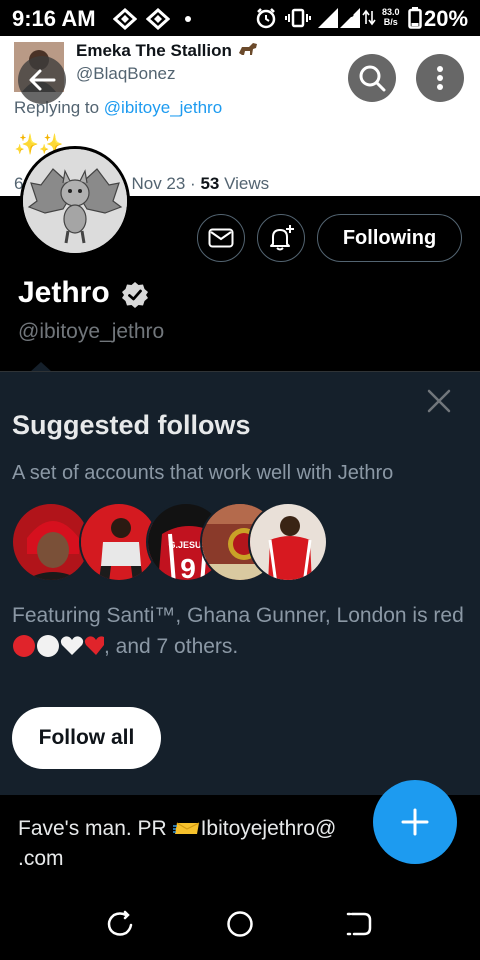  Describe the element at coordinates (391, 17) in the screenshot. I see `network-speed: 83.0 B/s` at that location.